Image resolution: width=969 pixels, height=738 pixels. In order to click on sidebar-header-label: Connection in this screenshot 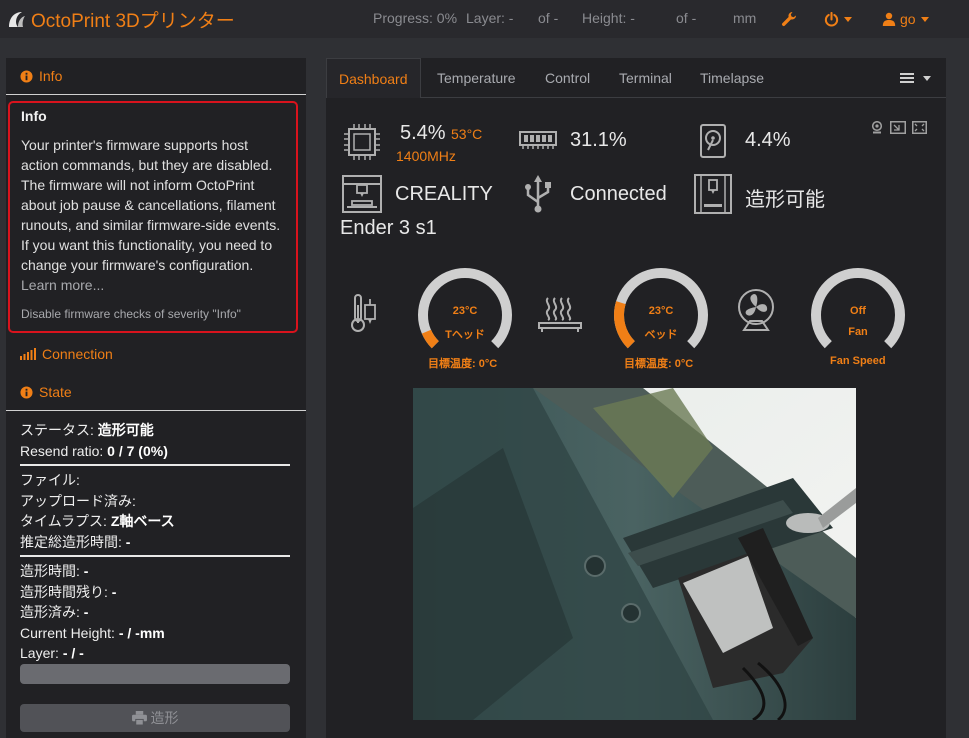, I will do `click(77, 354)`.